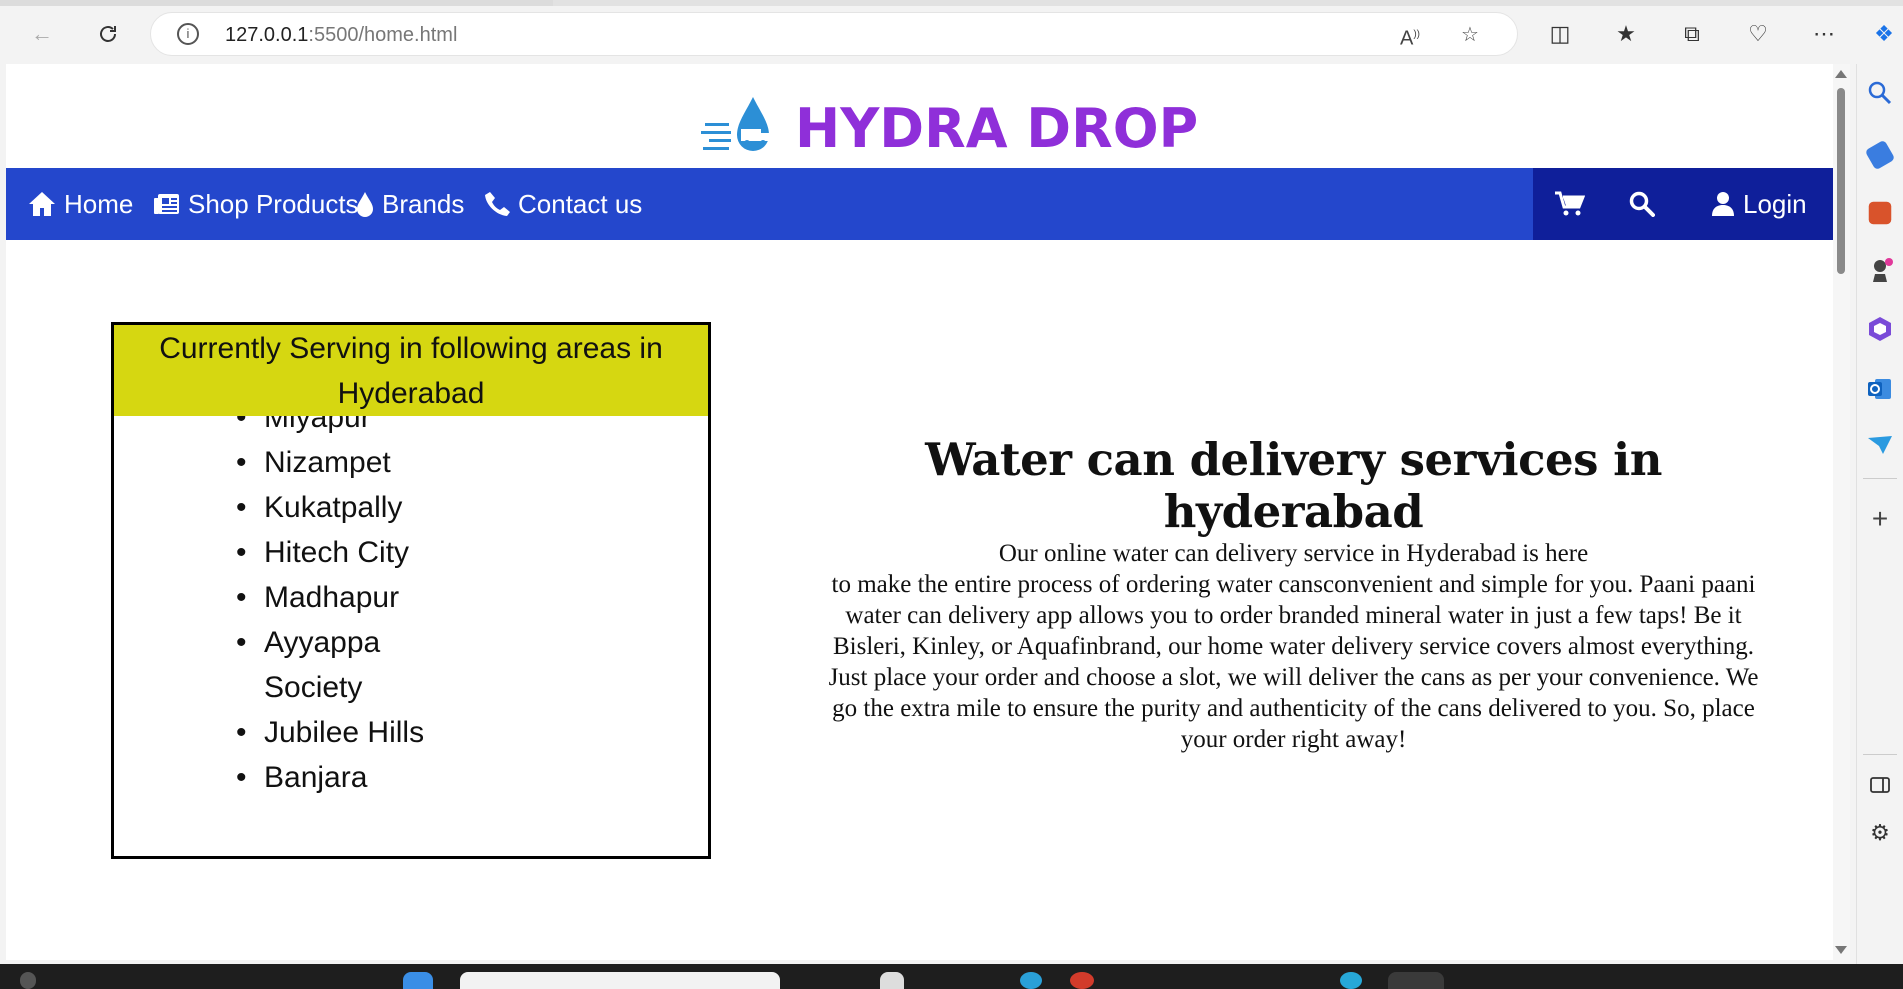 The width and height of the screenshot is (1903, 989). What do you see at coordinates (1880, 155) in the screenshot?
I see `shopping-tag-icon` at bounding box center [1880, 155].